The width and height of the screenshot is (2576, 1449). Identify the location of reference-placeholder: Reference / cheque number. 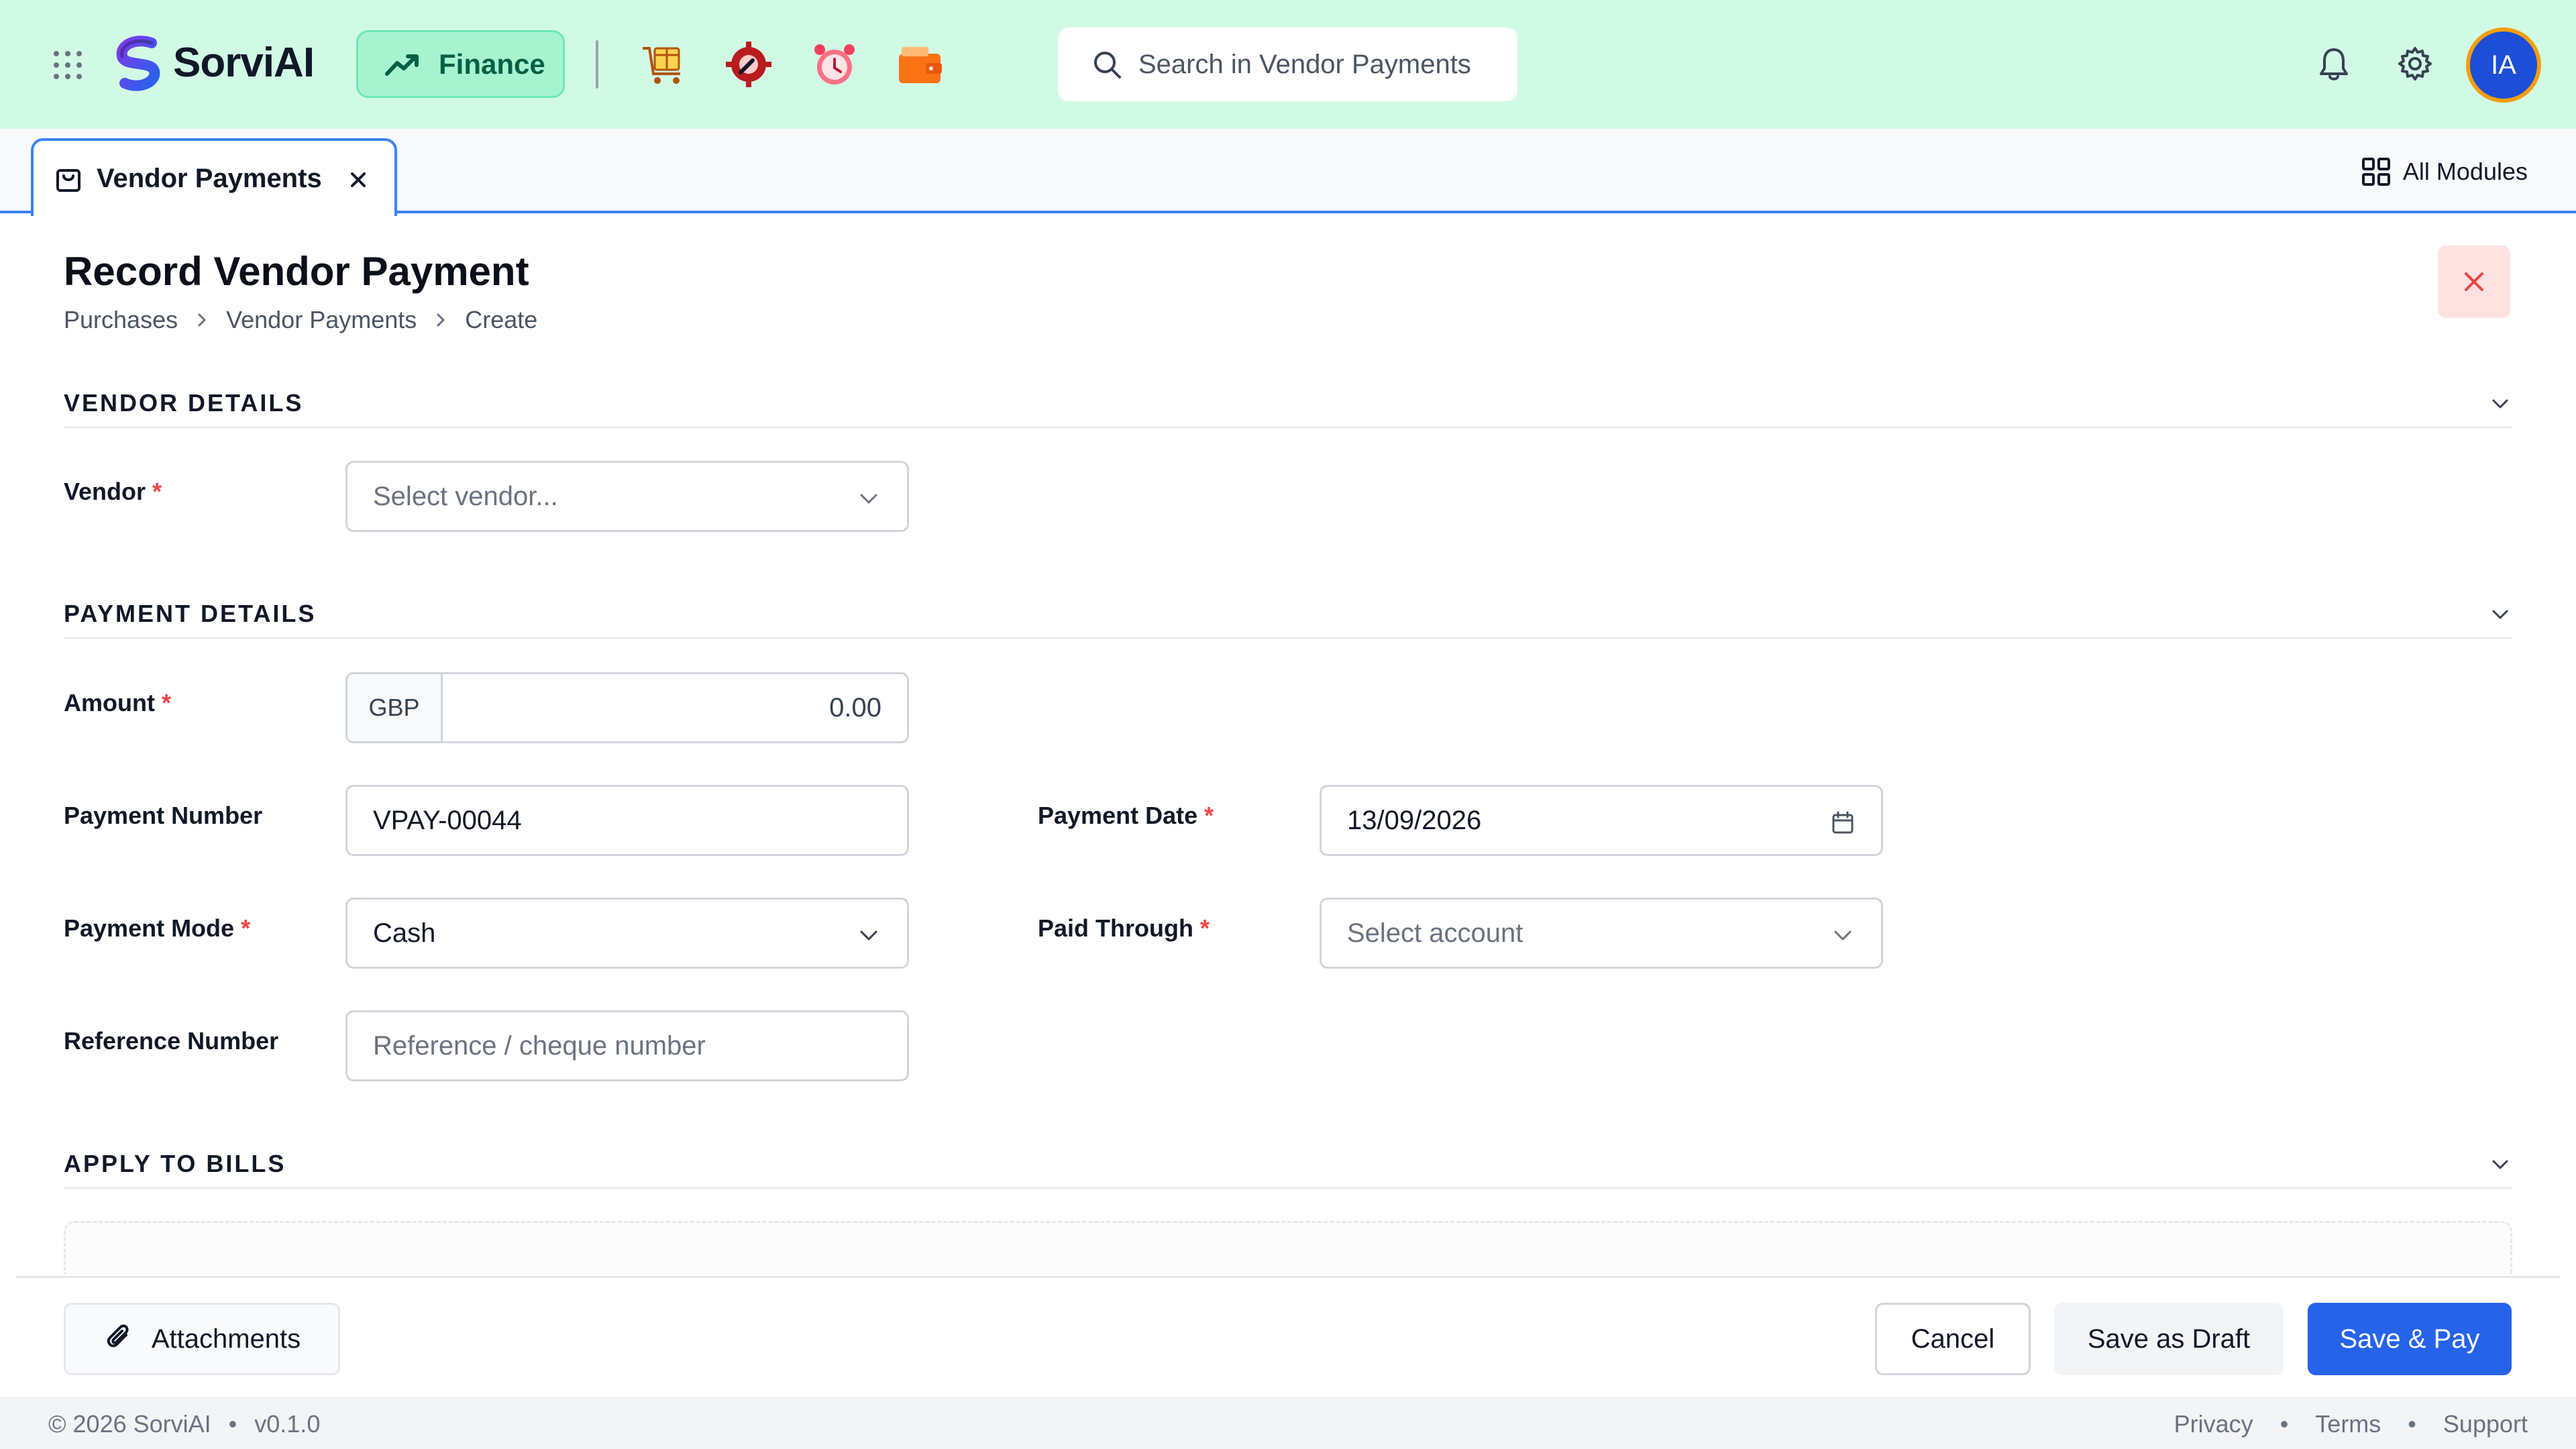
(539, 1045).